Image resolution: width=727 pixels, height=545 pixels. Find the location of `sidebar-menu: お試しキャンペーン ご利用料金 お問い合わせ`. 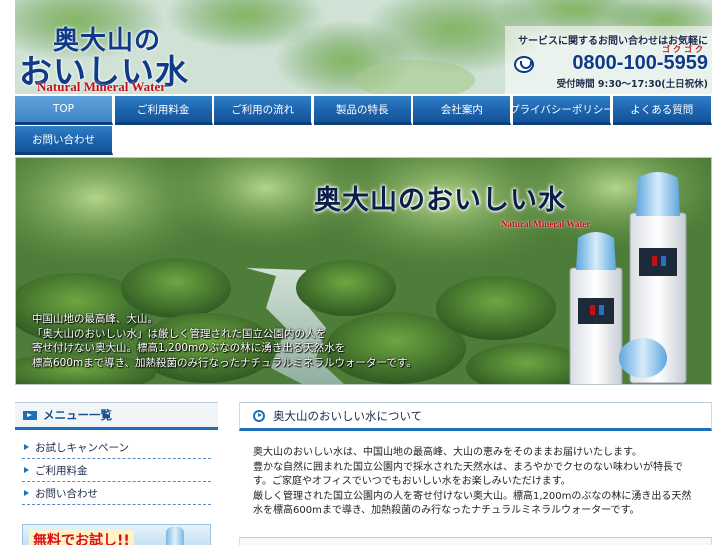

sidebar-menu: お試しキャンペーン ご利用料金 お問い合わせ is located at coordinates (116, 470).